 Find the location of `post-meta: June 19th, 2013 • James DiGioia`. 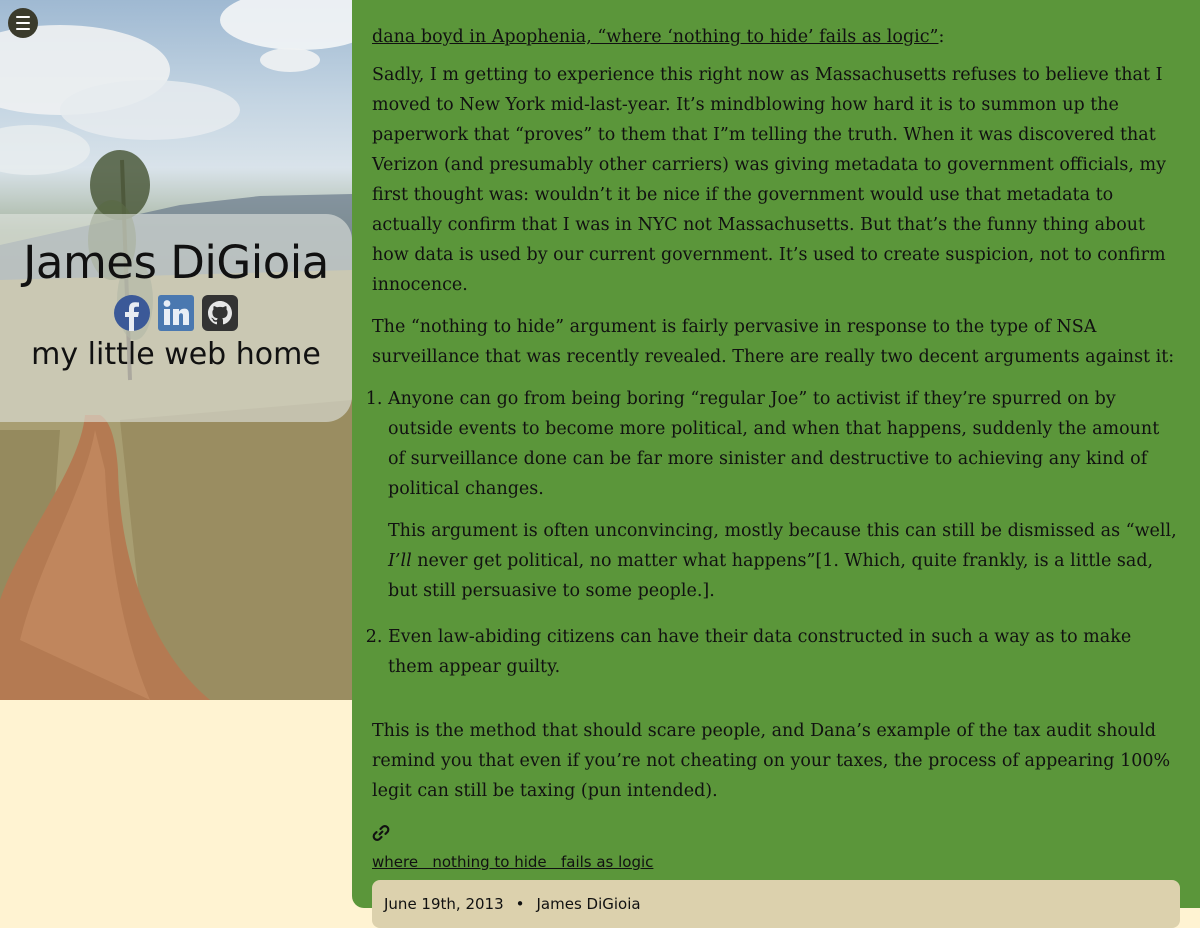

post-meta: June 19th, 2013 • James DiGioia is located at coordinates (776, 904).